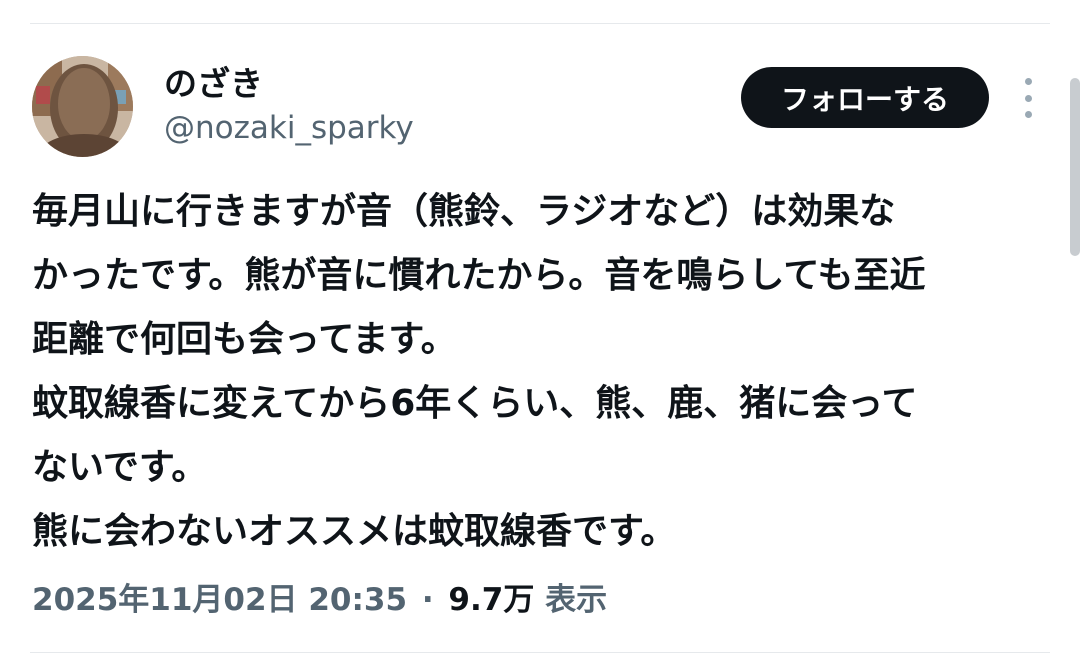 This screenshot has width=1080, height=655. I want to click on more-vertical-icon, so click(1028, 98).